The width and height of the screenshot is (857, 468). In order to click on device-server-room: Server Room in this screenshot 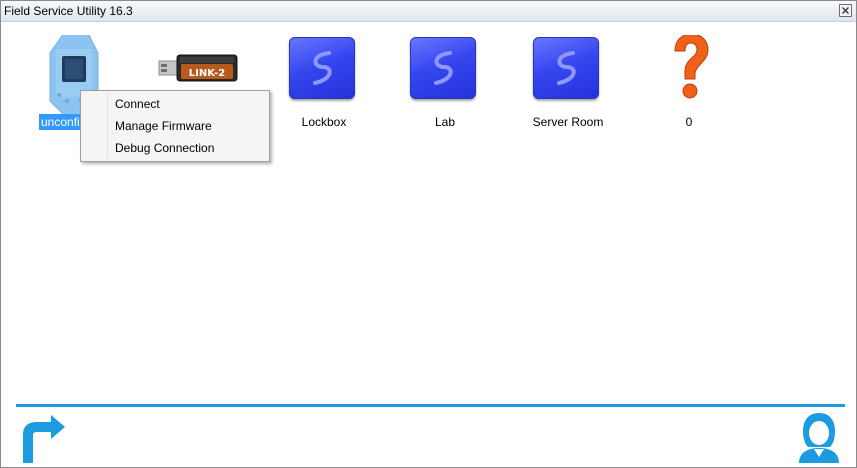, I will do `click(568, 85)`.